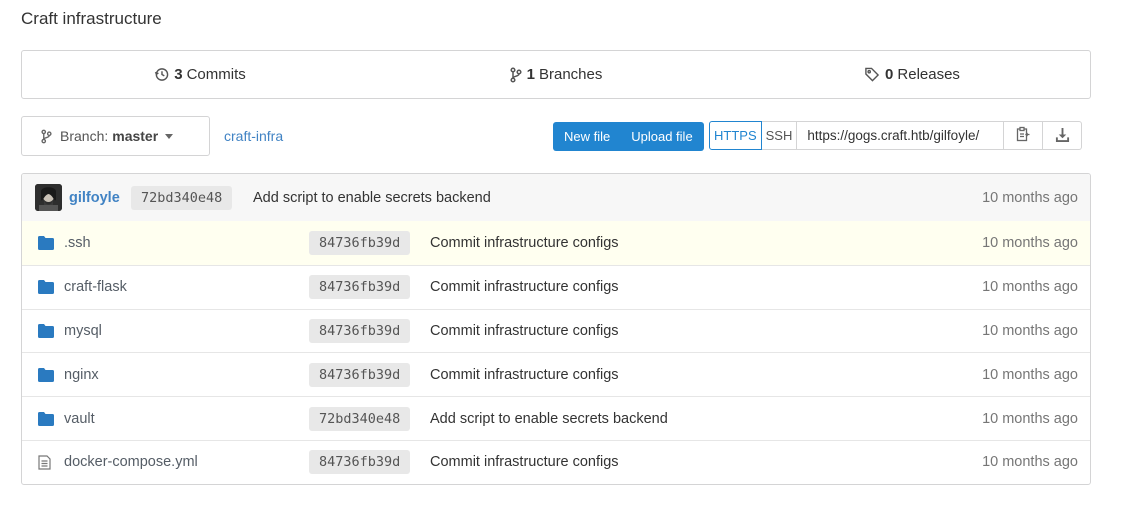 Image resolution: width=1133 pixels, height=507 pixels. I want to click on caret-down-icon, so click(169, 136).